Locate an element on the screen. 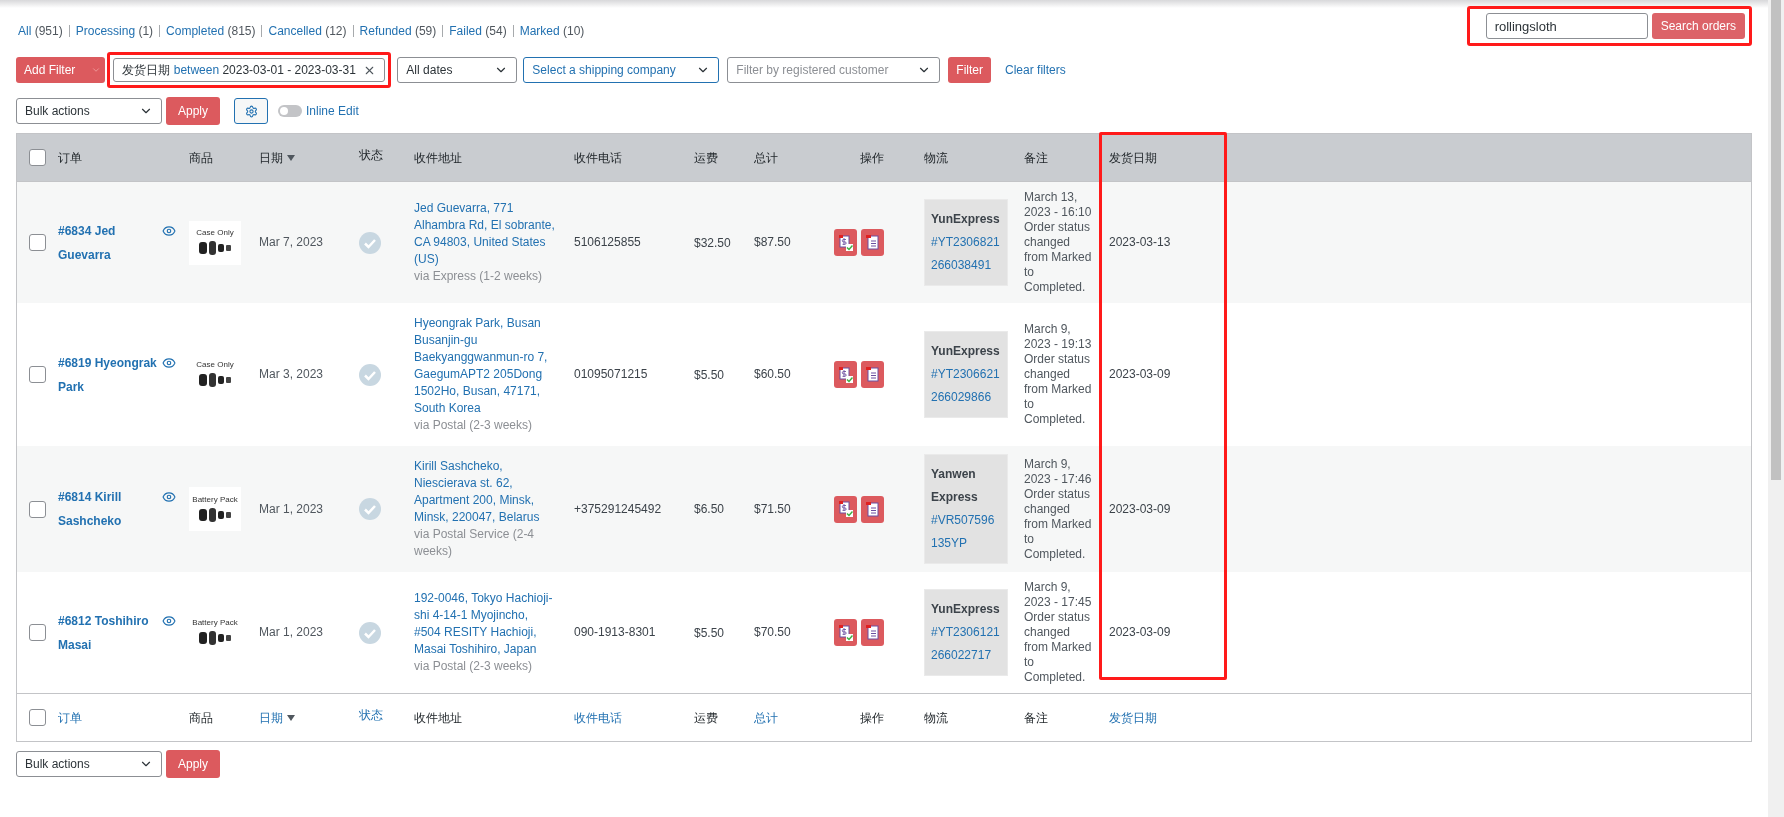 This screenshot has width=1784, height=817. invoice-paid-icon is located at coordinates (845, 374).